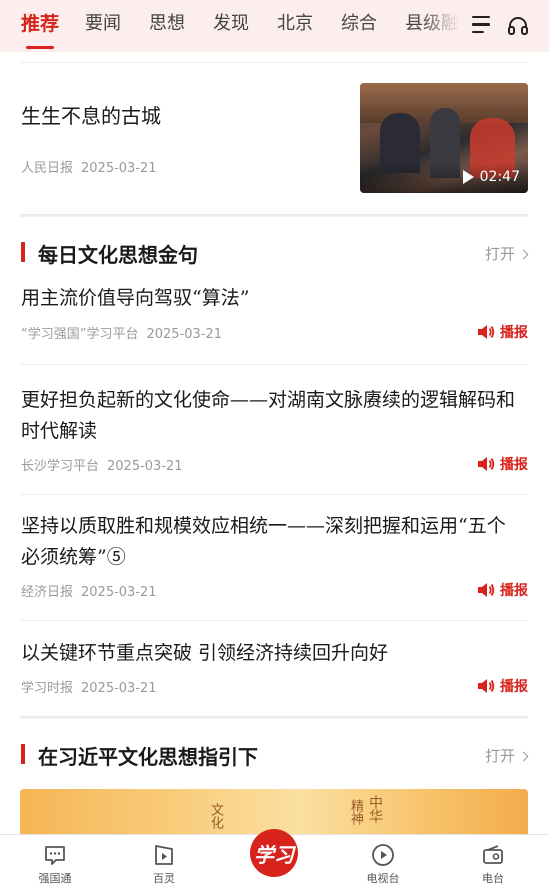 The height and width of the screenshot is (891, 549). I want to click on featured-date: 2025-03-21, so click(119, 168).